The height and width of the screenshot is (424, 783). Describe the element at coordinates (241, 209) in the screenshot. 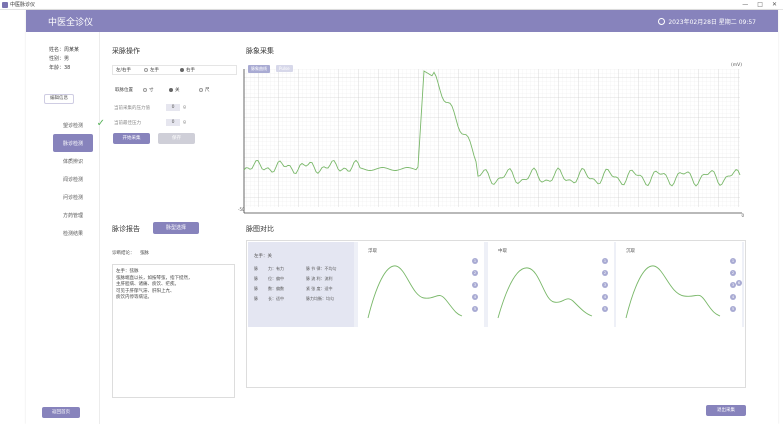

I see `y-min-label: -50` at that location.